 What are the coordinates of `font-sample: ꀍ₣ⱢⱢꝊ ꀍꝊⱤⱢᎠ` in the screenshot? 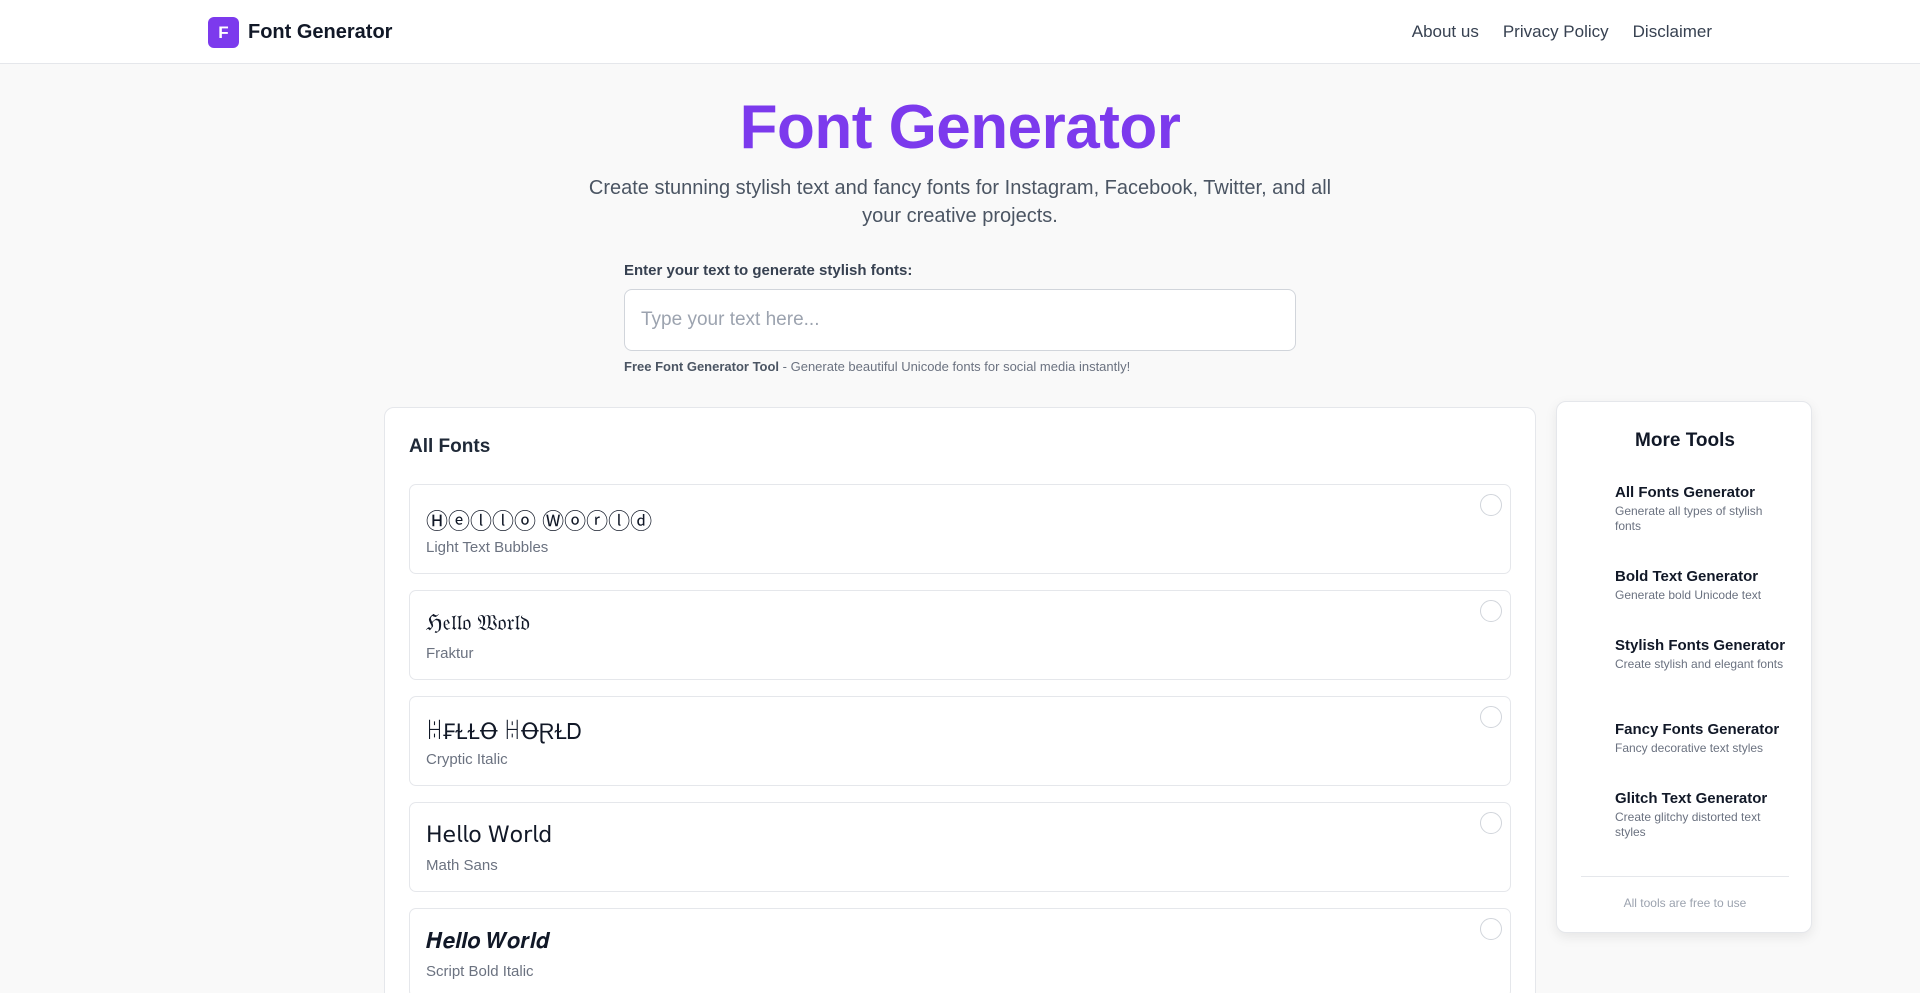 It's located at (504, 731).